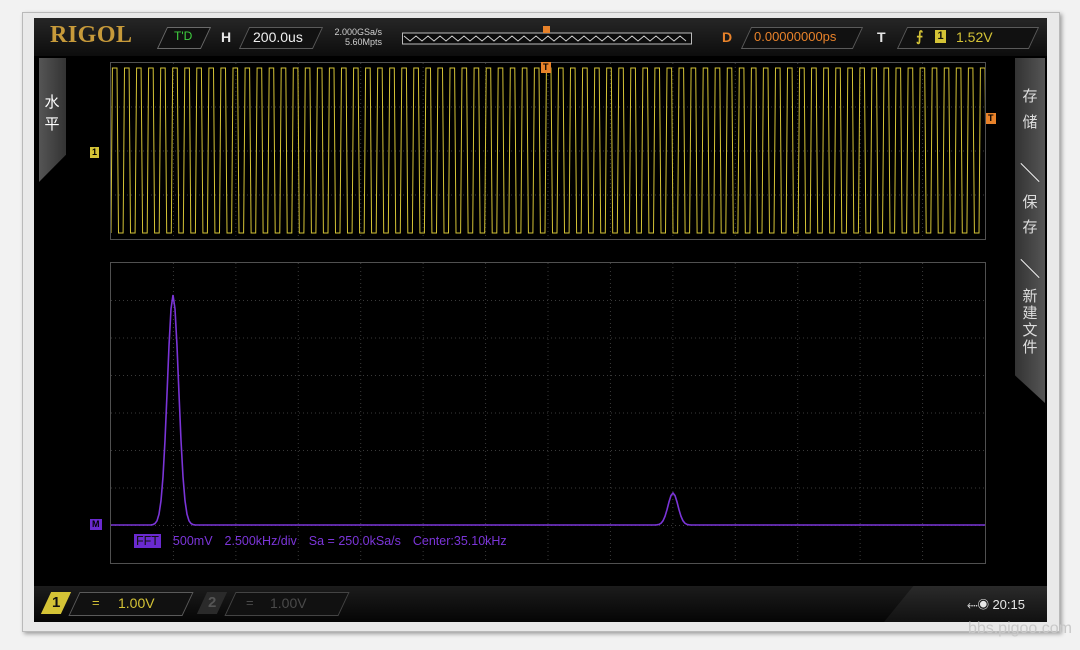  I want to click on usb-icon: ⬸◉, so click(977, 604).